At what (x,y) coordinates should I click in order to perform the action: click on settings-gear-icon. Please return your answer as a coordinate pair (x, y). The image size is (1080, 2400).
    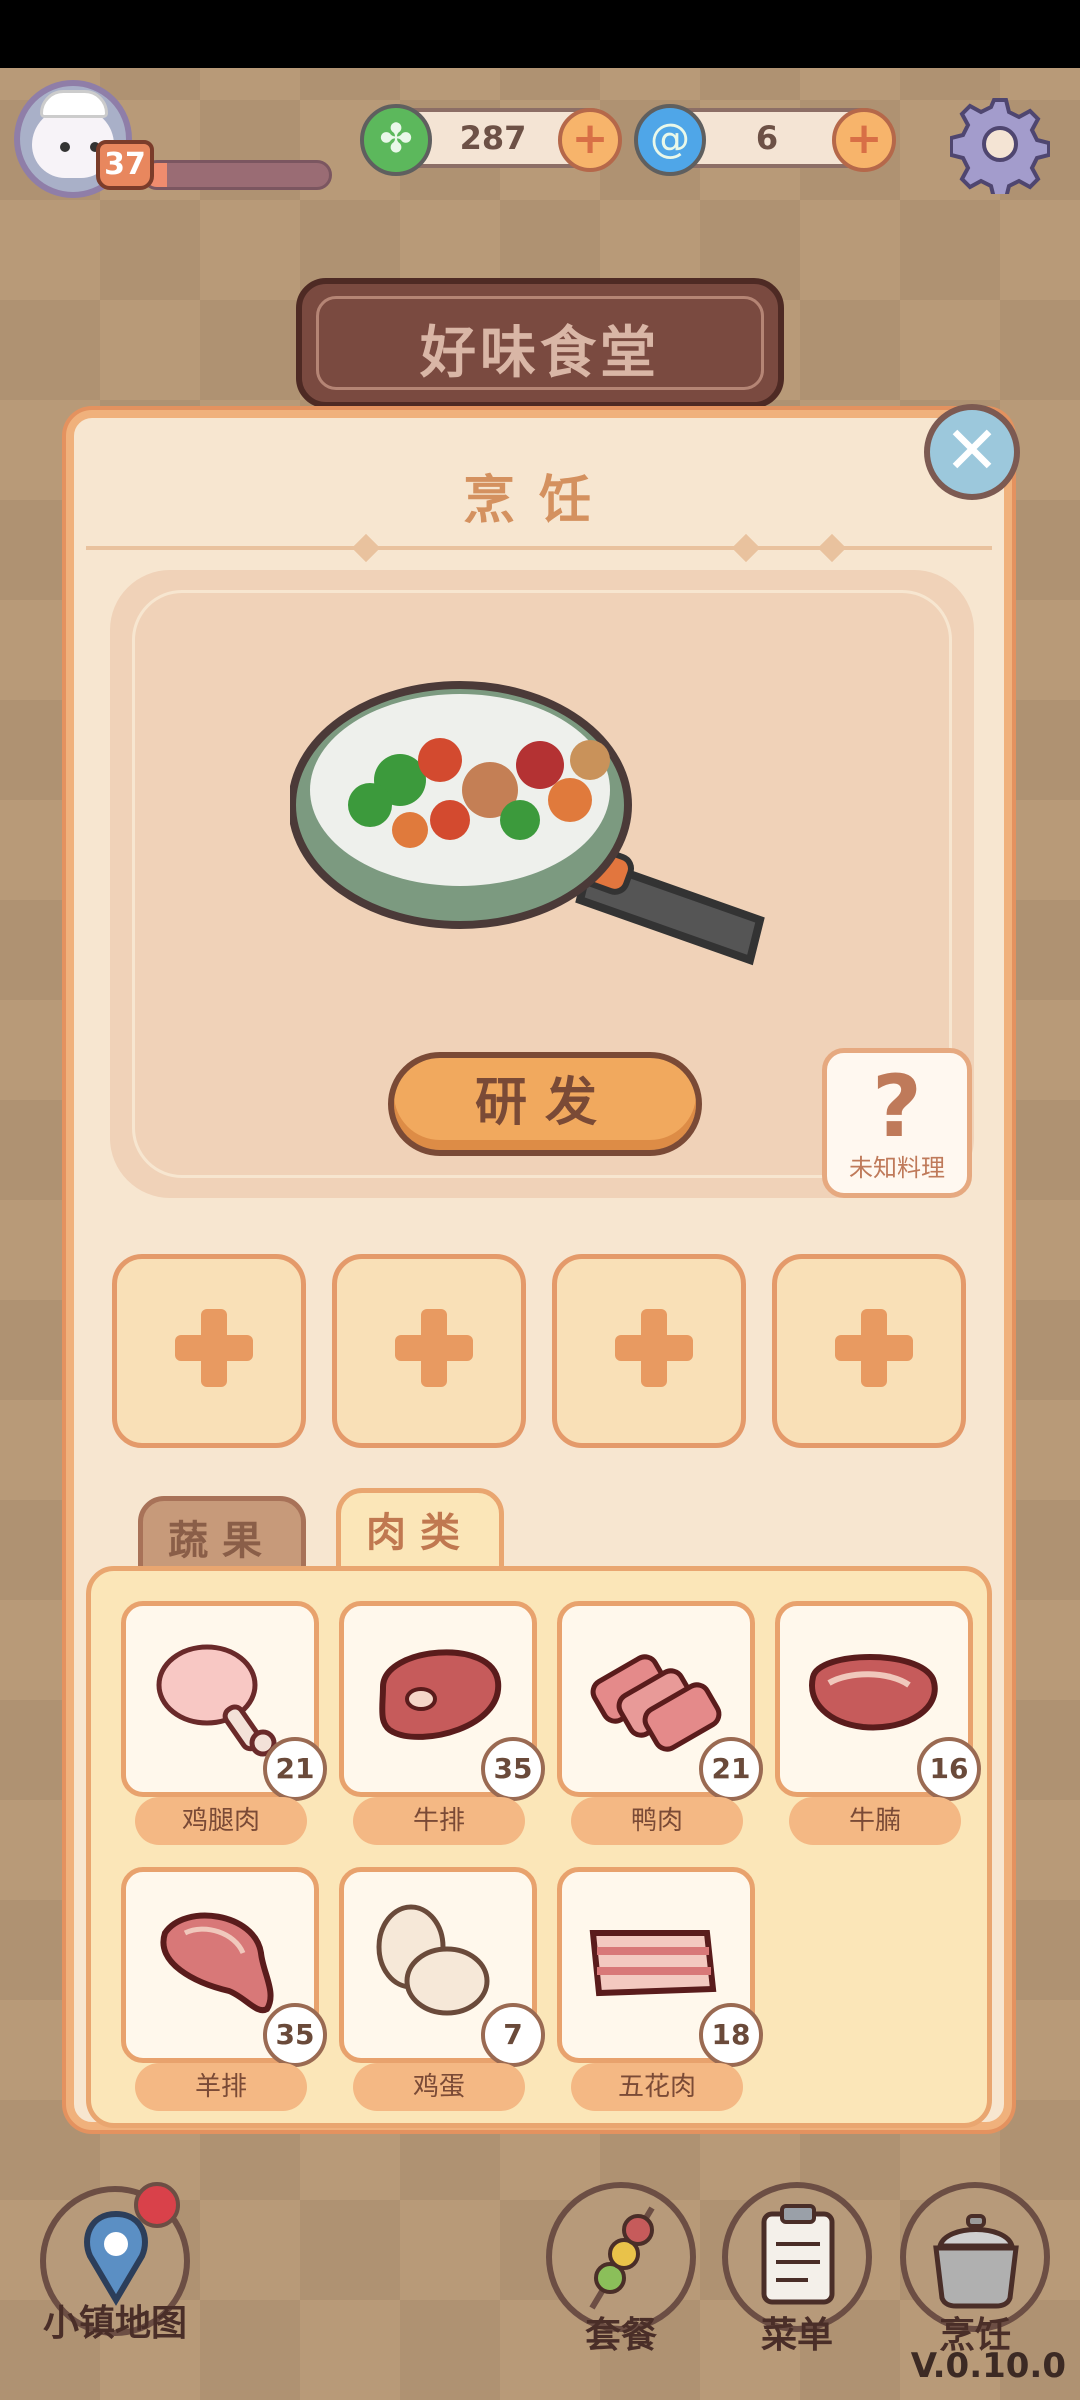
    Looking at the image, I should click on (1000, 144).